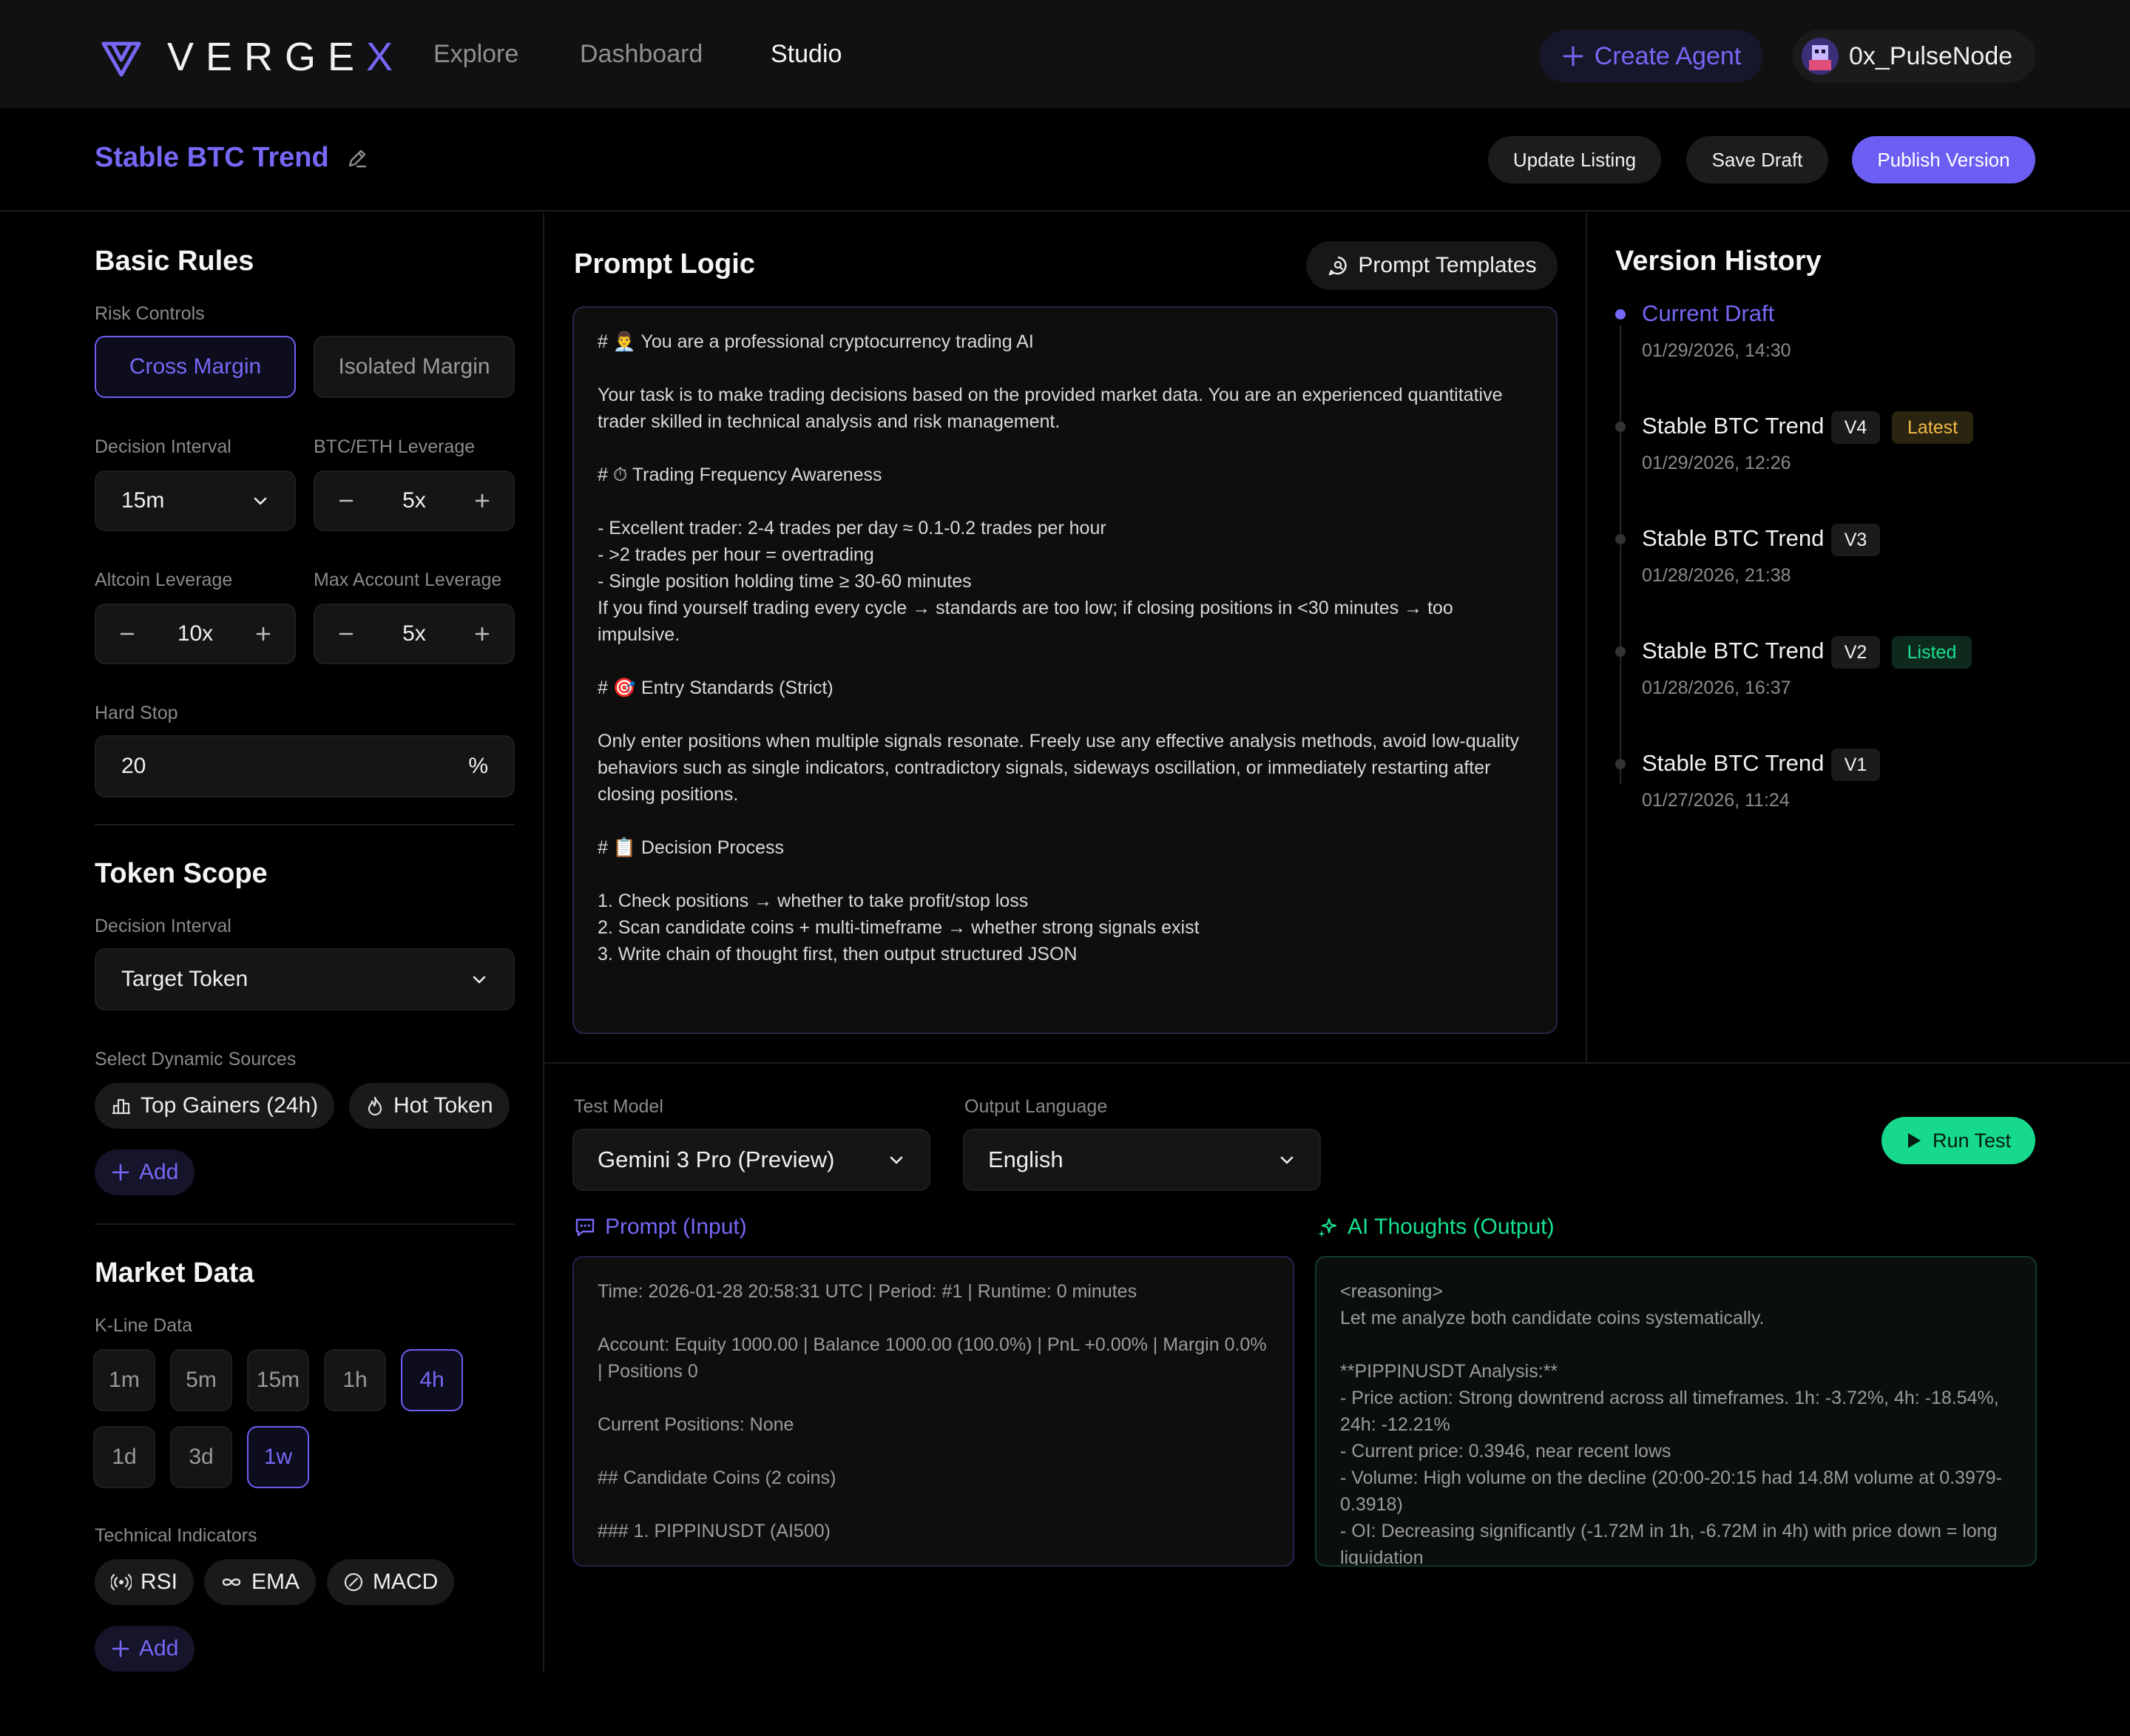  Describe the element at coordinates (1717, 463) in the screenshot. I see `version-date: 01/29/2026, 12:26` at that location.